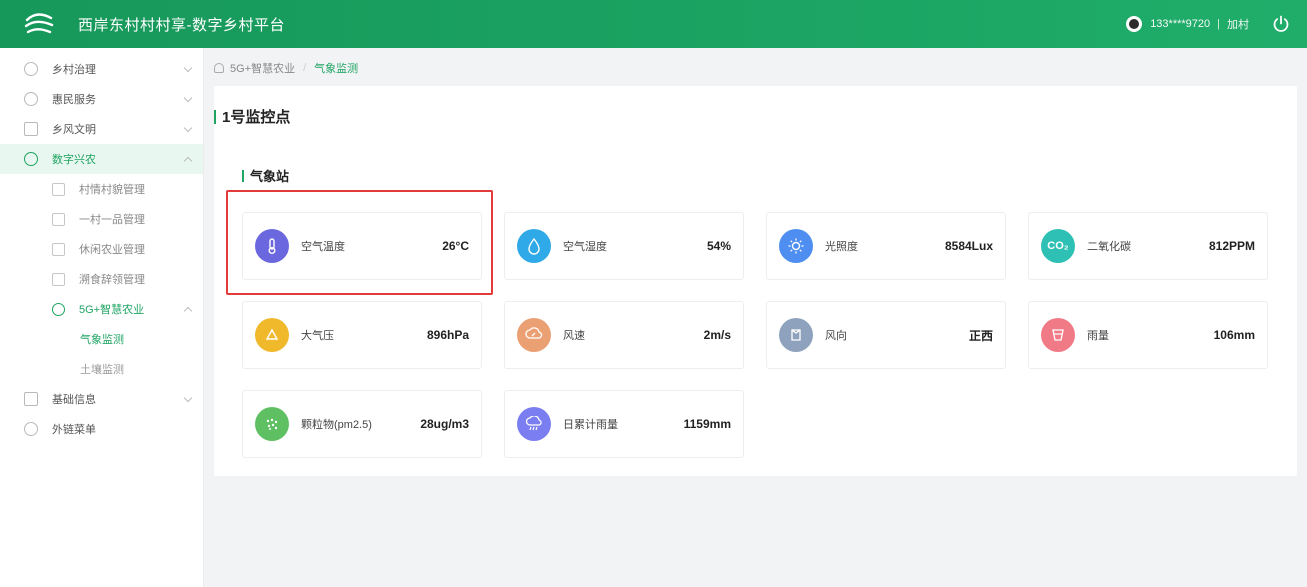 The height and width of the screenshot is (587, 1307). Describe the element at coordinates (58, 309) in the screenshot. I see `smart-agriculture-icon` at that location.